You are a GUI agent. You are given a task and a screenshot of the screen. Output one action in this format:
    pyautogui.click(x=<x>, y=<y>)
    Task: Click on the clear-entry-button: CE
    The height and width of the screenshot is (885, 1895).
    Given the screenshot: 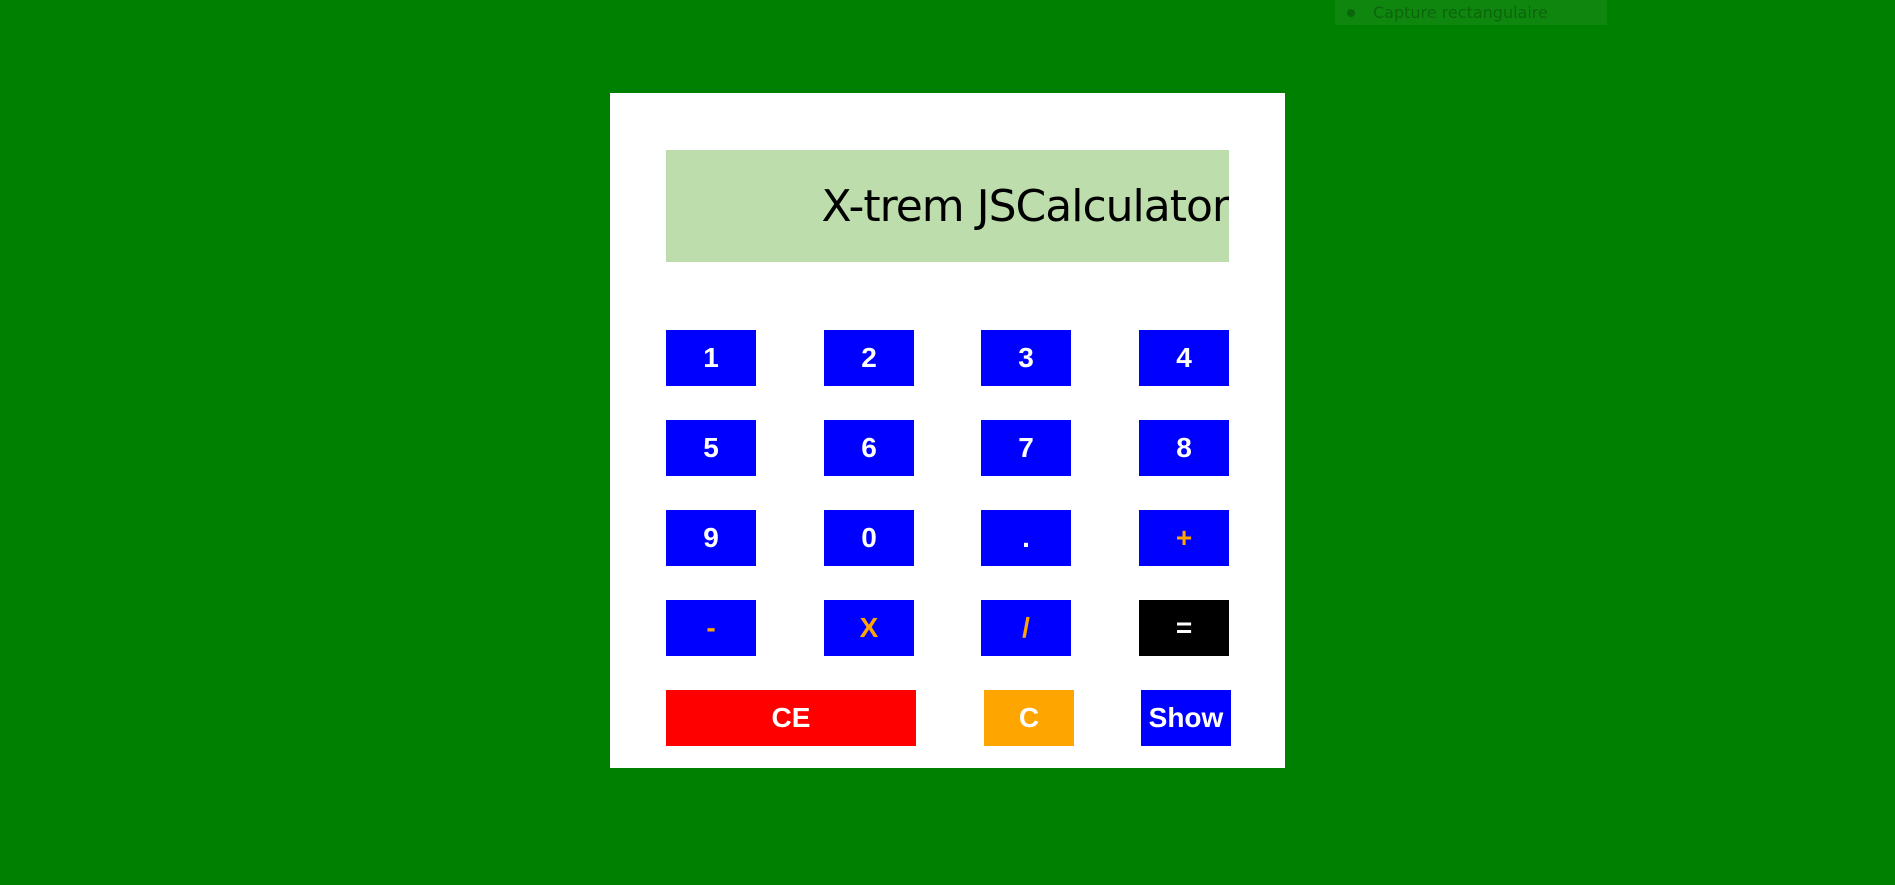 What is the action you would take?
    pyautogui.click(x=791, y=718)
    